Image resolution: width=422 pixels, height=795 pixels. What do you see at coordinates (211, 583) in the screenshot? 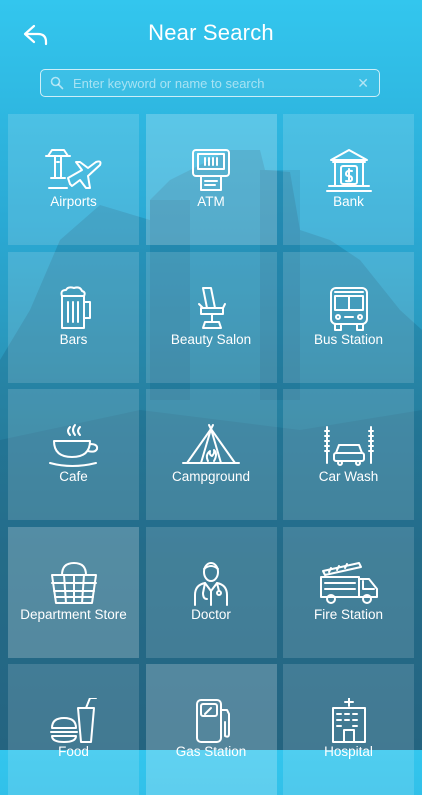
I see `doctor-icon` at bounding box center [211, 583].